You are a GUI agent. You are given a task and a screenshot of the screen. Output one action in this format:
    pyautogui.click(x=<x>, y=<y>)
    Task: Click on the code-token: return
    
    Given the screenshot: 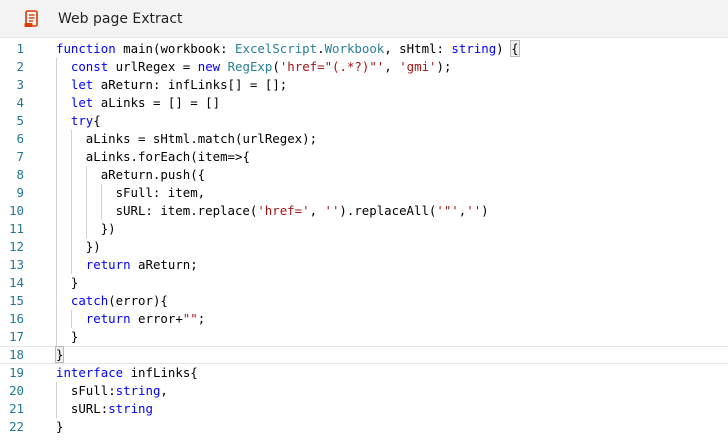 What is the action you would take?
    pyautogui.click(x=108, y=318)
    